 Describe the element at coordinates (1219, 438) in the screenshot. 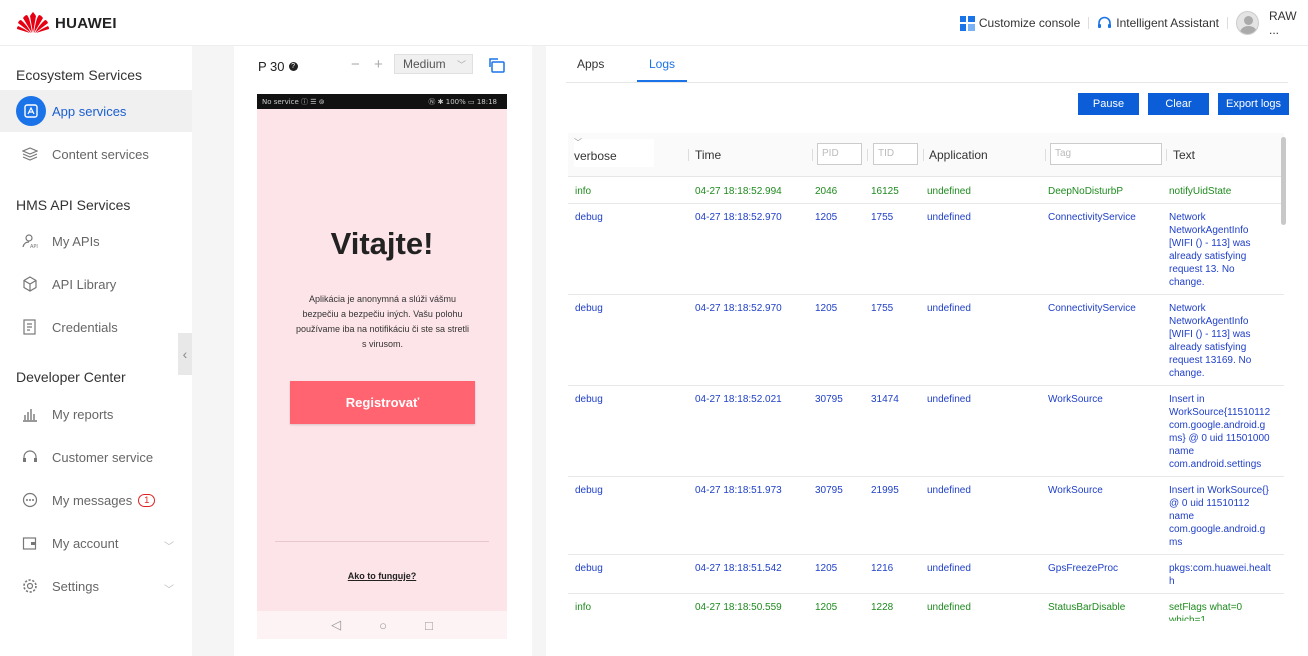

I see `log-text-line: ms} @ 0 uid 11501000` at that location.